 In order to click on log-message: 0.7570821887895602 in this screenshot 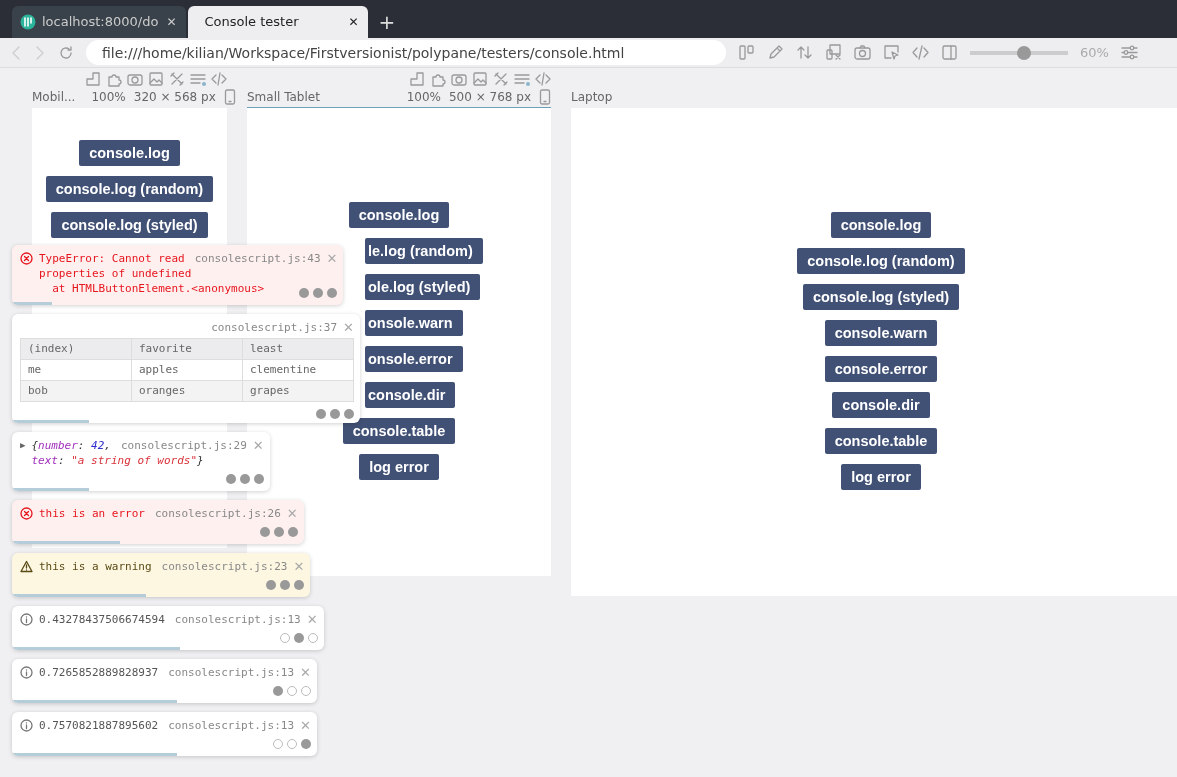, I will do `click(99, 725)`.